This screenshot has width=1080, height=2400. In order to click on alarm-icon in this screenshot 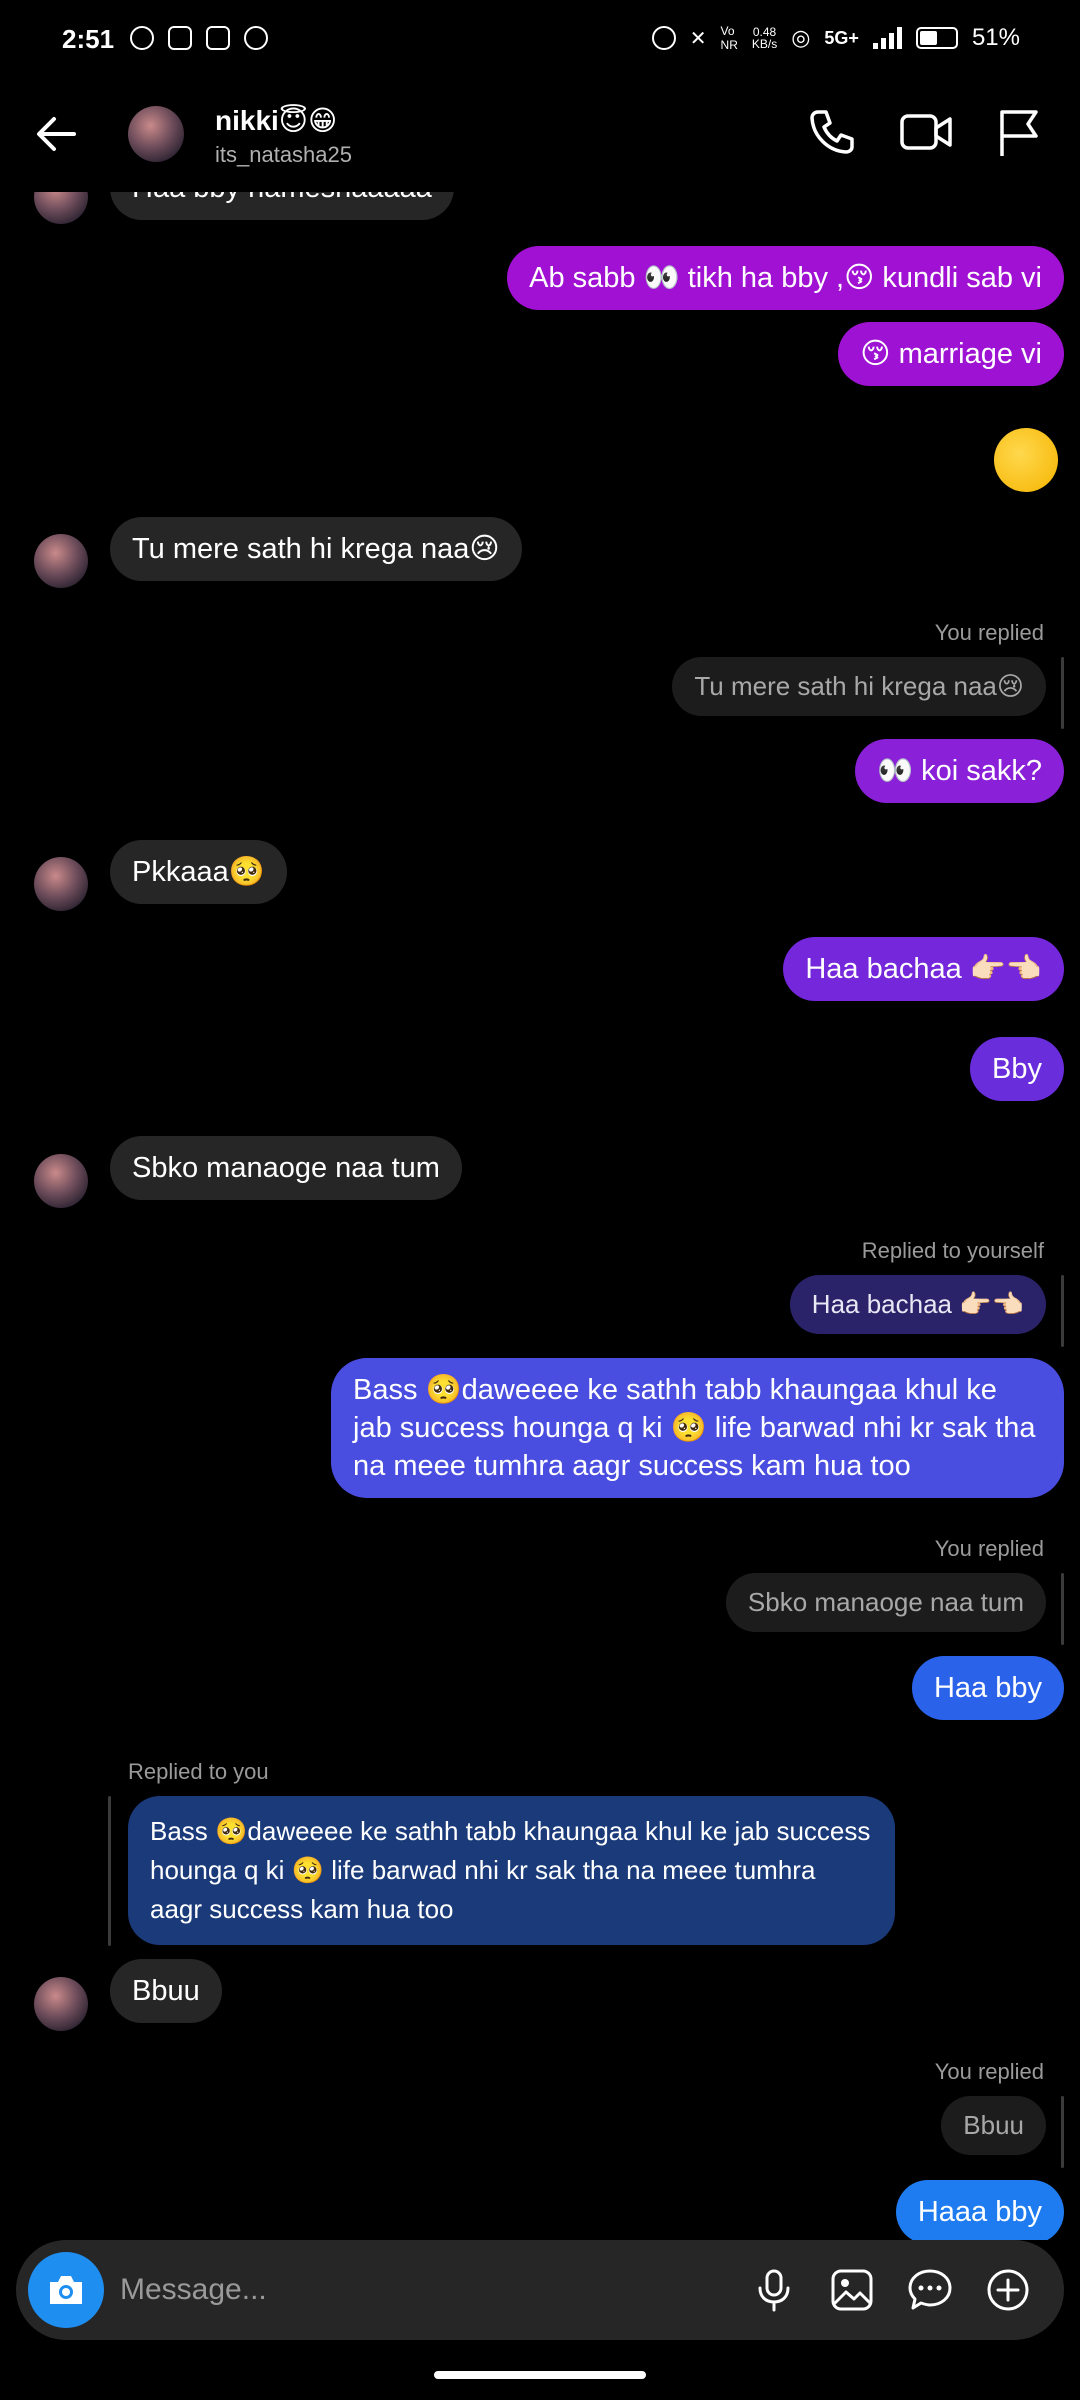, I will do `click(663, 38)`.